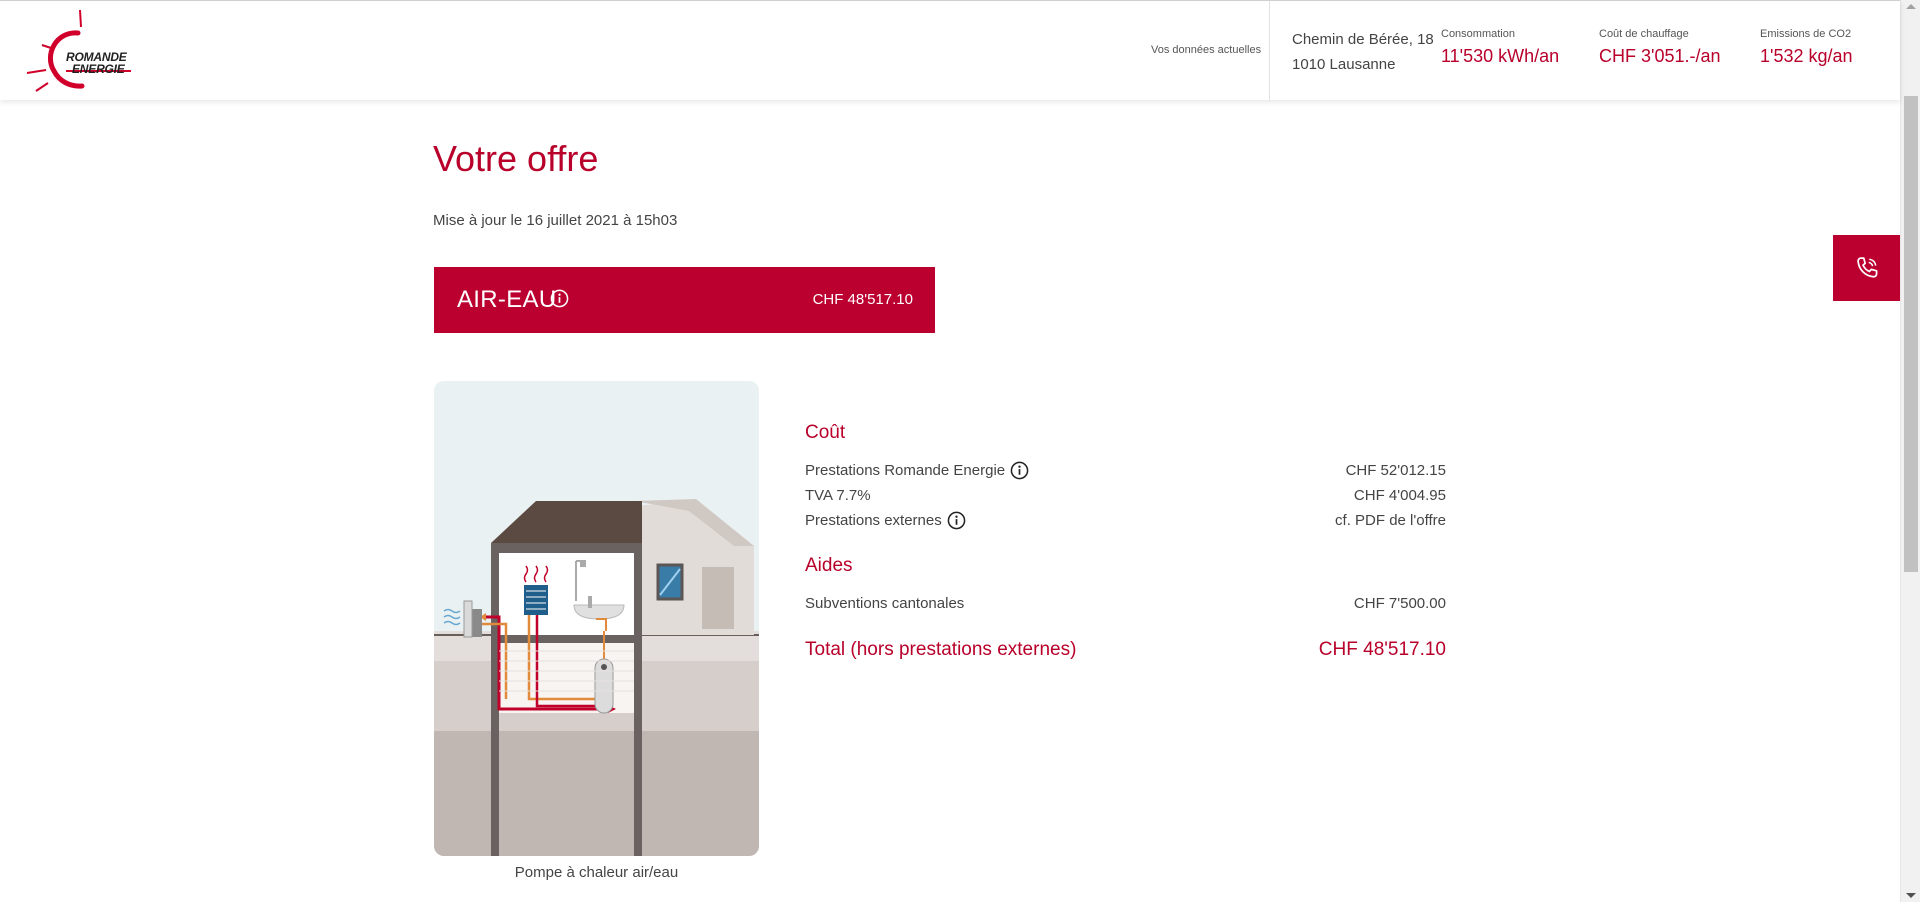 The height and width of the screenshot is (902, 1920). I want to click on aid-row-value: CHF 7'500.00, so click(1399, 603).